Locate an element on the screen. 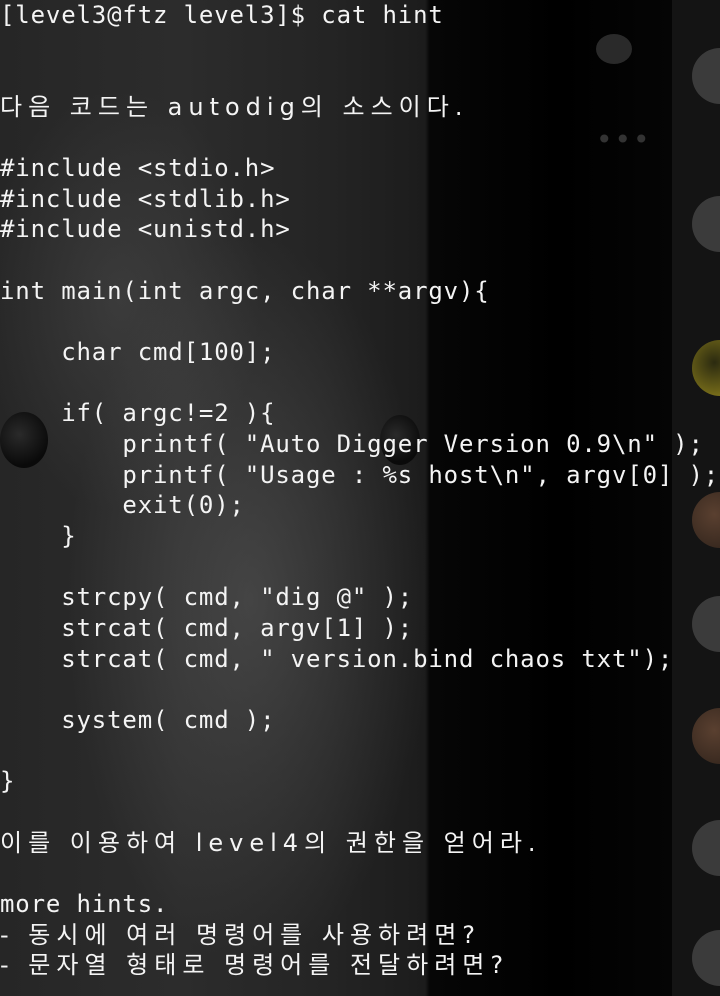 Image resolution: width=720 pixels, height=996 pixels. code-line: strcat( cmd, argv[1] ); is located at coordinates (207, 628).